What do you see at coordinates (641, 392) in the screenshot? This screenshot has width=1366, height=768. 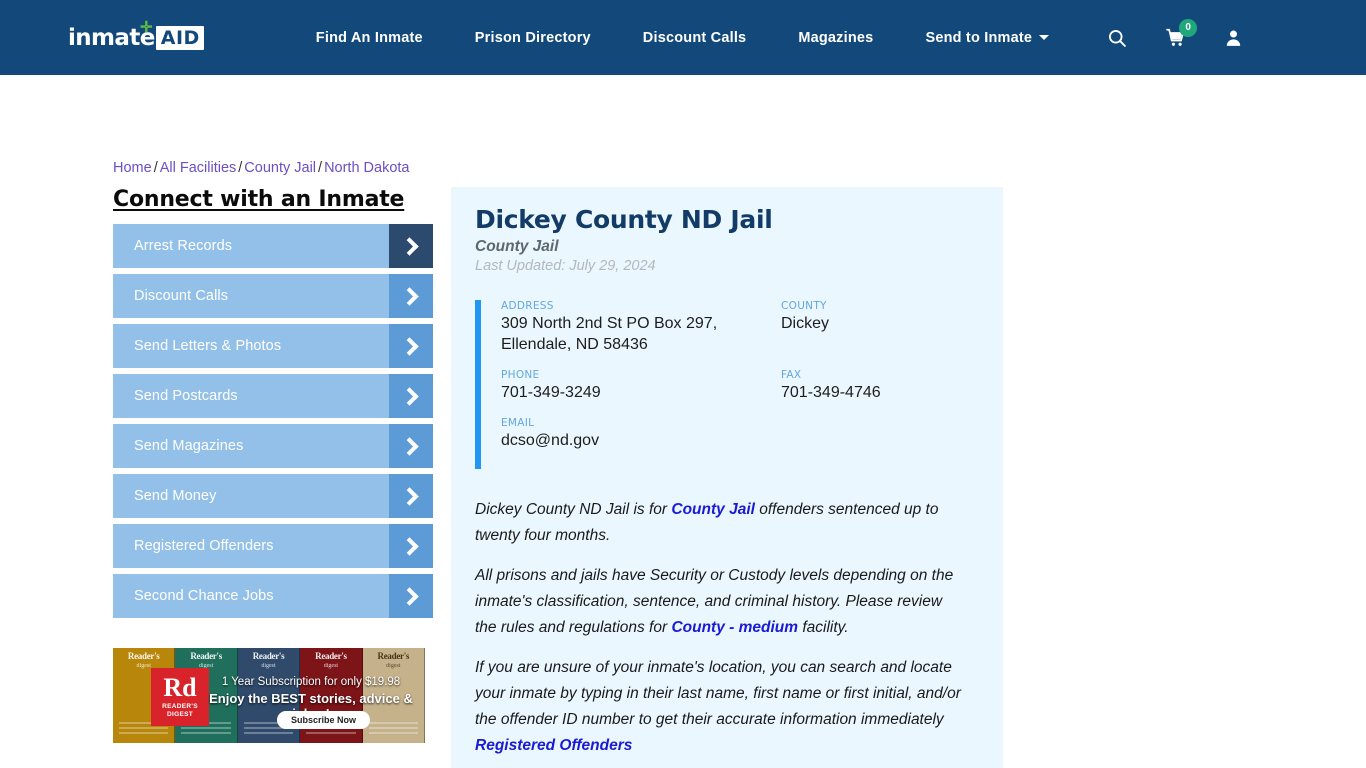 I see `detail-value: 701-349-3249` at bounding box center [641, 392].